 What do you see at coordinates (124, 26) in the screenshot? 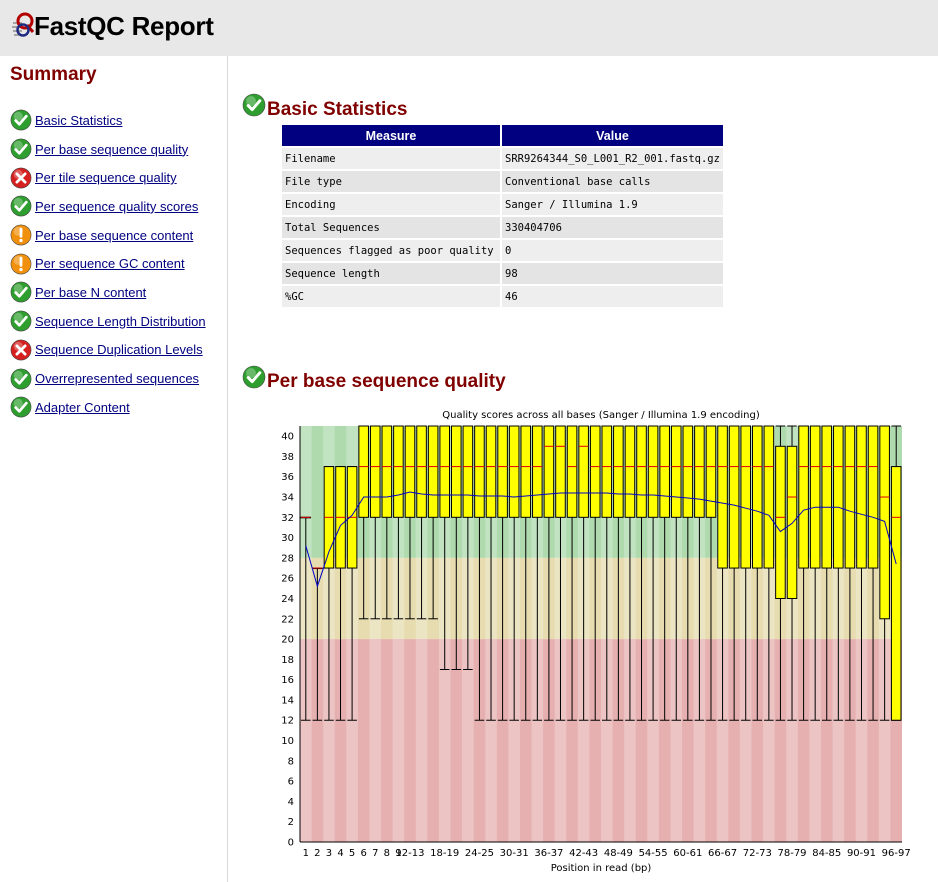
I see `report-title: FastQC Report` at bounding box center [124, 26].